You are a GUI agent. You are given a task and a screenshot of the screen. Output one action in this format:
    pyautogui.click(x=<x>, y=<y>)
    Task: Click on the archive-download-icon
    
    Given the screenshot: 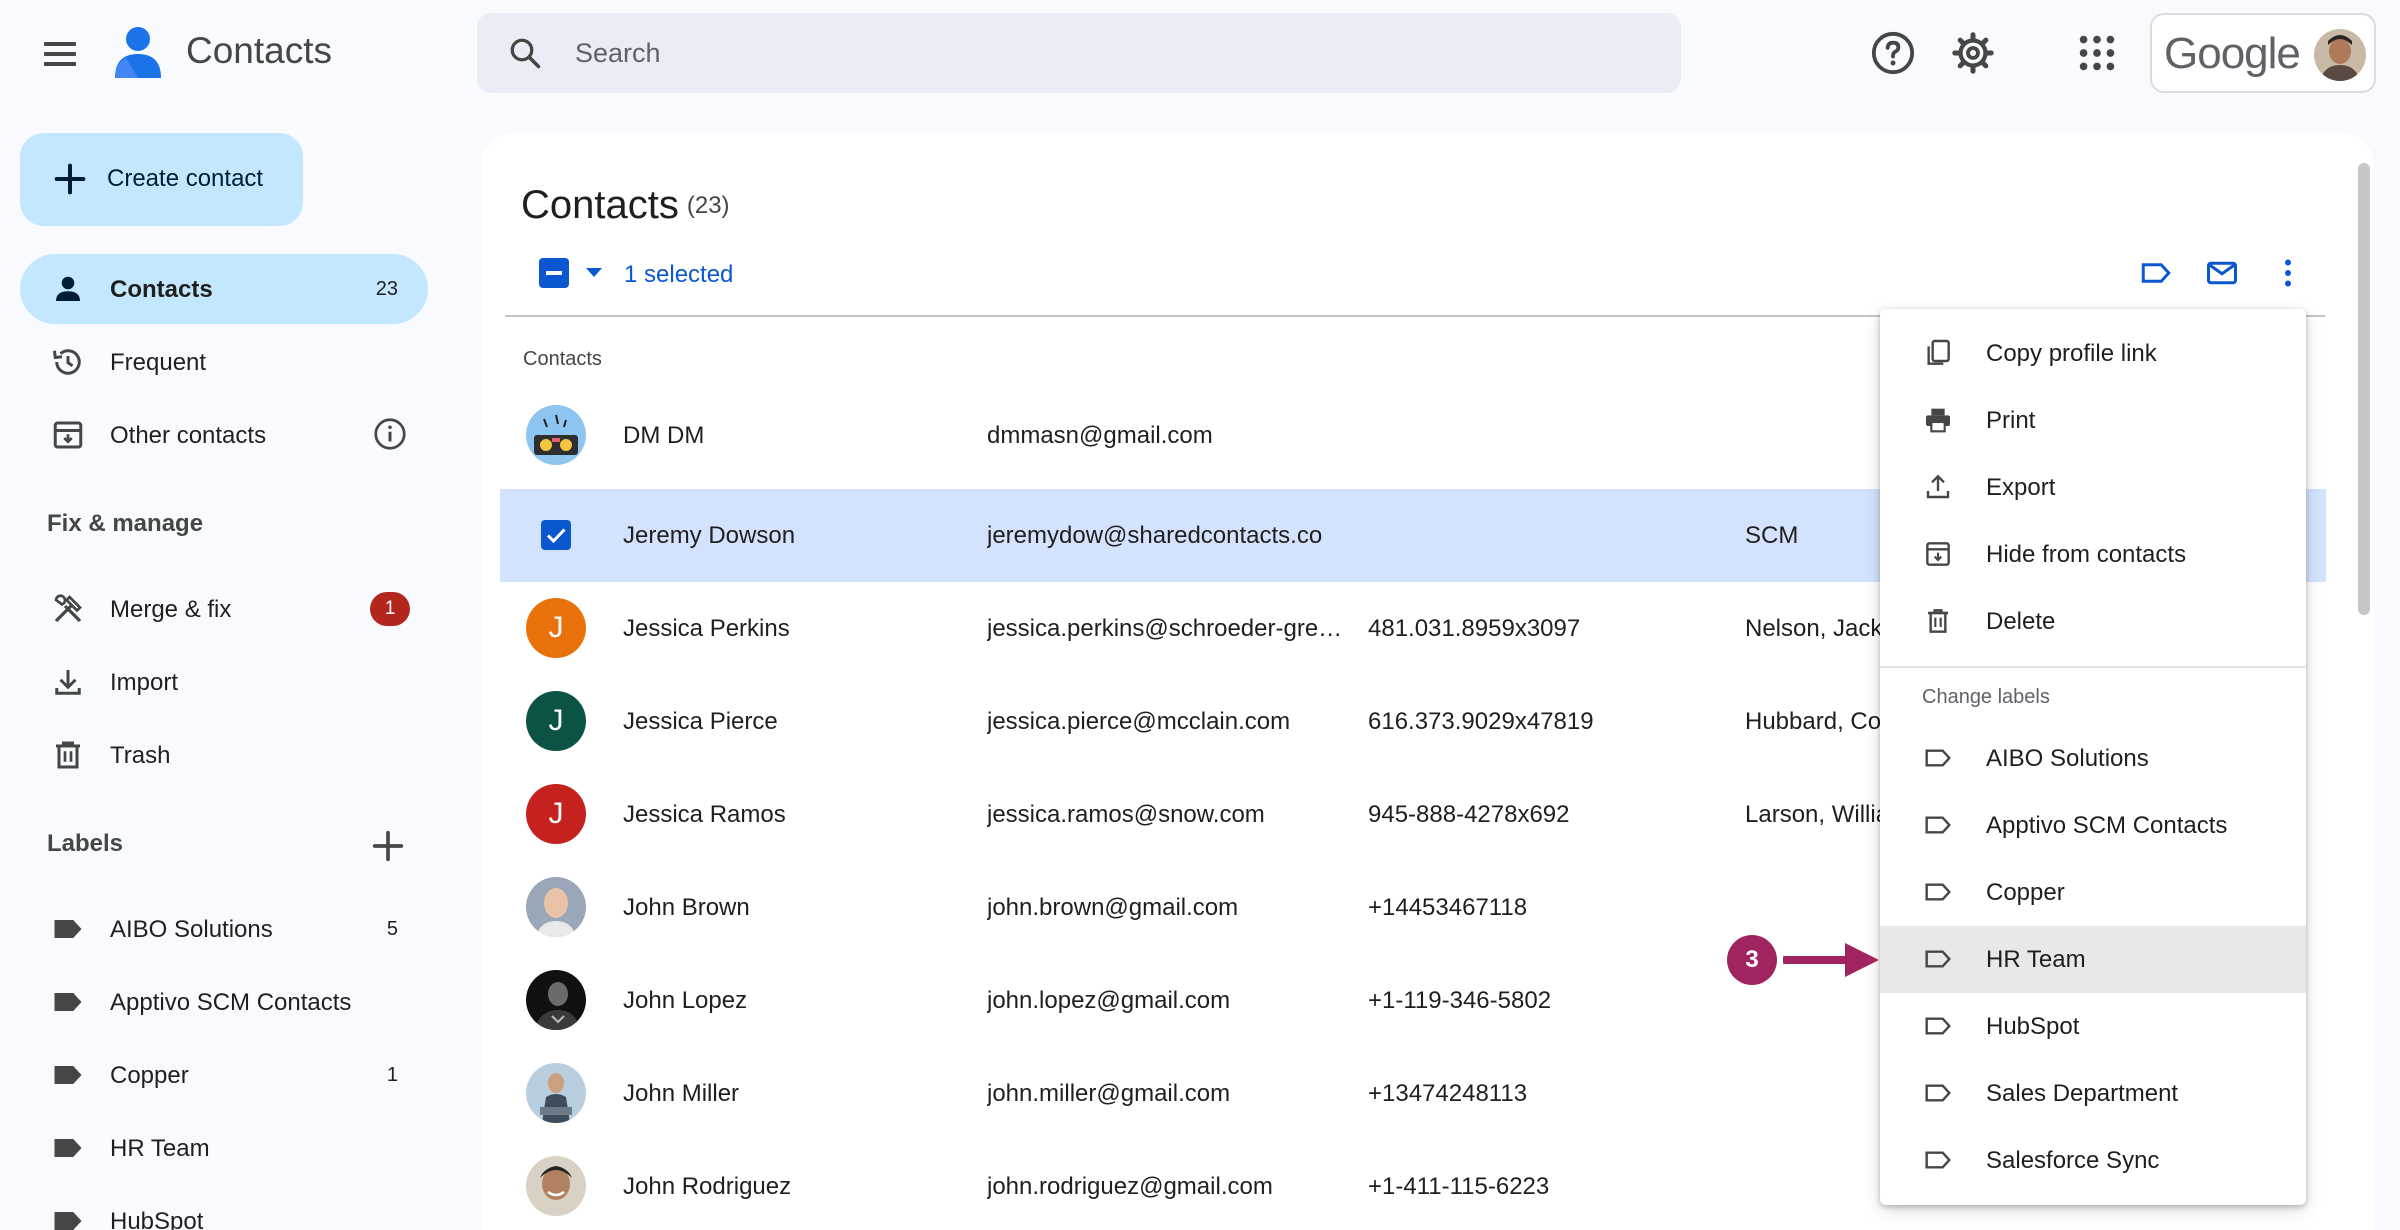 What is the action you would take?
    pyautogui.click(x=68, y=435)
    